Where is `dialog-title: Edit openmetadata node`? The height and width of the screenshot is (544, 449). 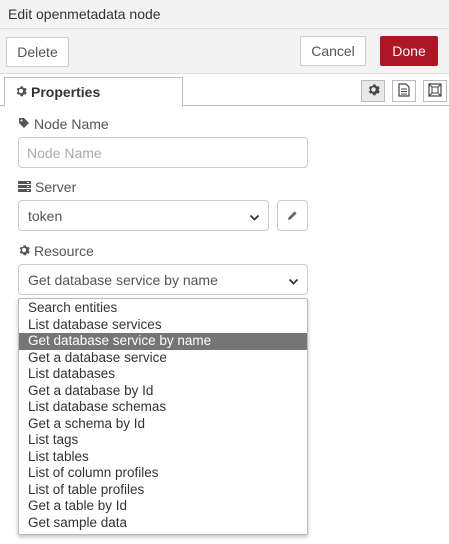 dialog-title: Edit openmetadata node is located at coordinates (84, 14).